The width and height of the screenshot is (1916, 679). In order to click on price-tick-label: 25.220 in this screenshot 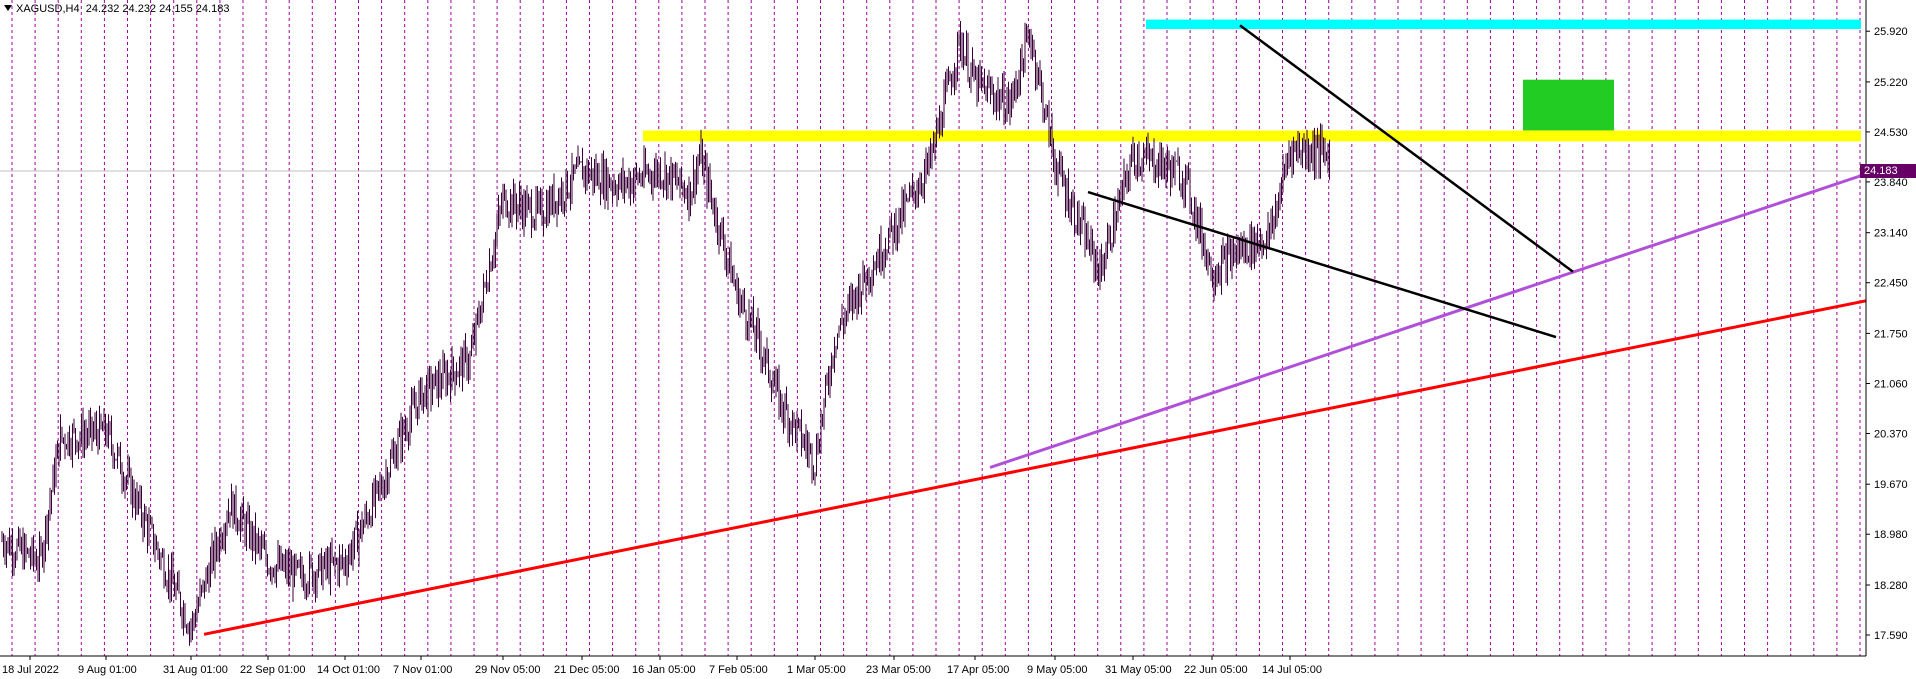, I will do `click(1891, 83)`.